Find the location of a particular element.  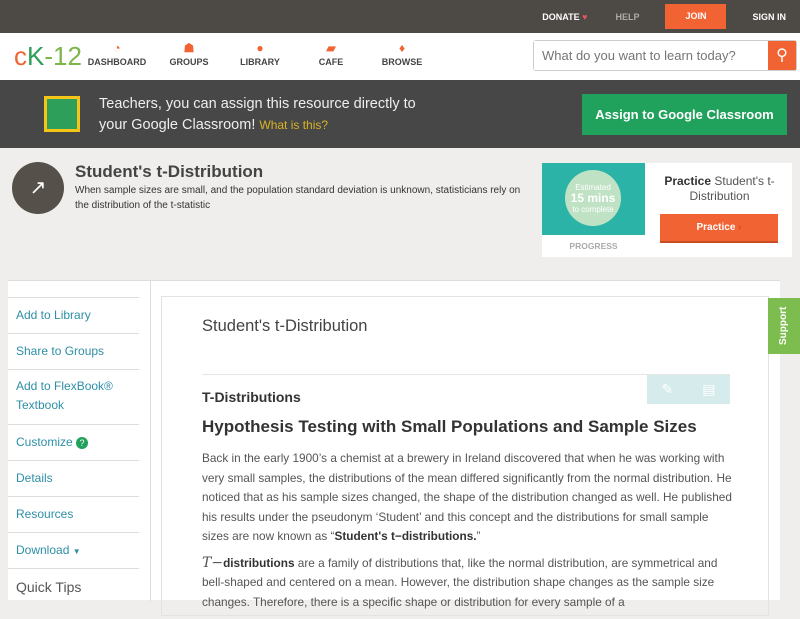

groups-icon: ☗ is located at coordinates (189, 48).